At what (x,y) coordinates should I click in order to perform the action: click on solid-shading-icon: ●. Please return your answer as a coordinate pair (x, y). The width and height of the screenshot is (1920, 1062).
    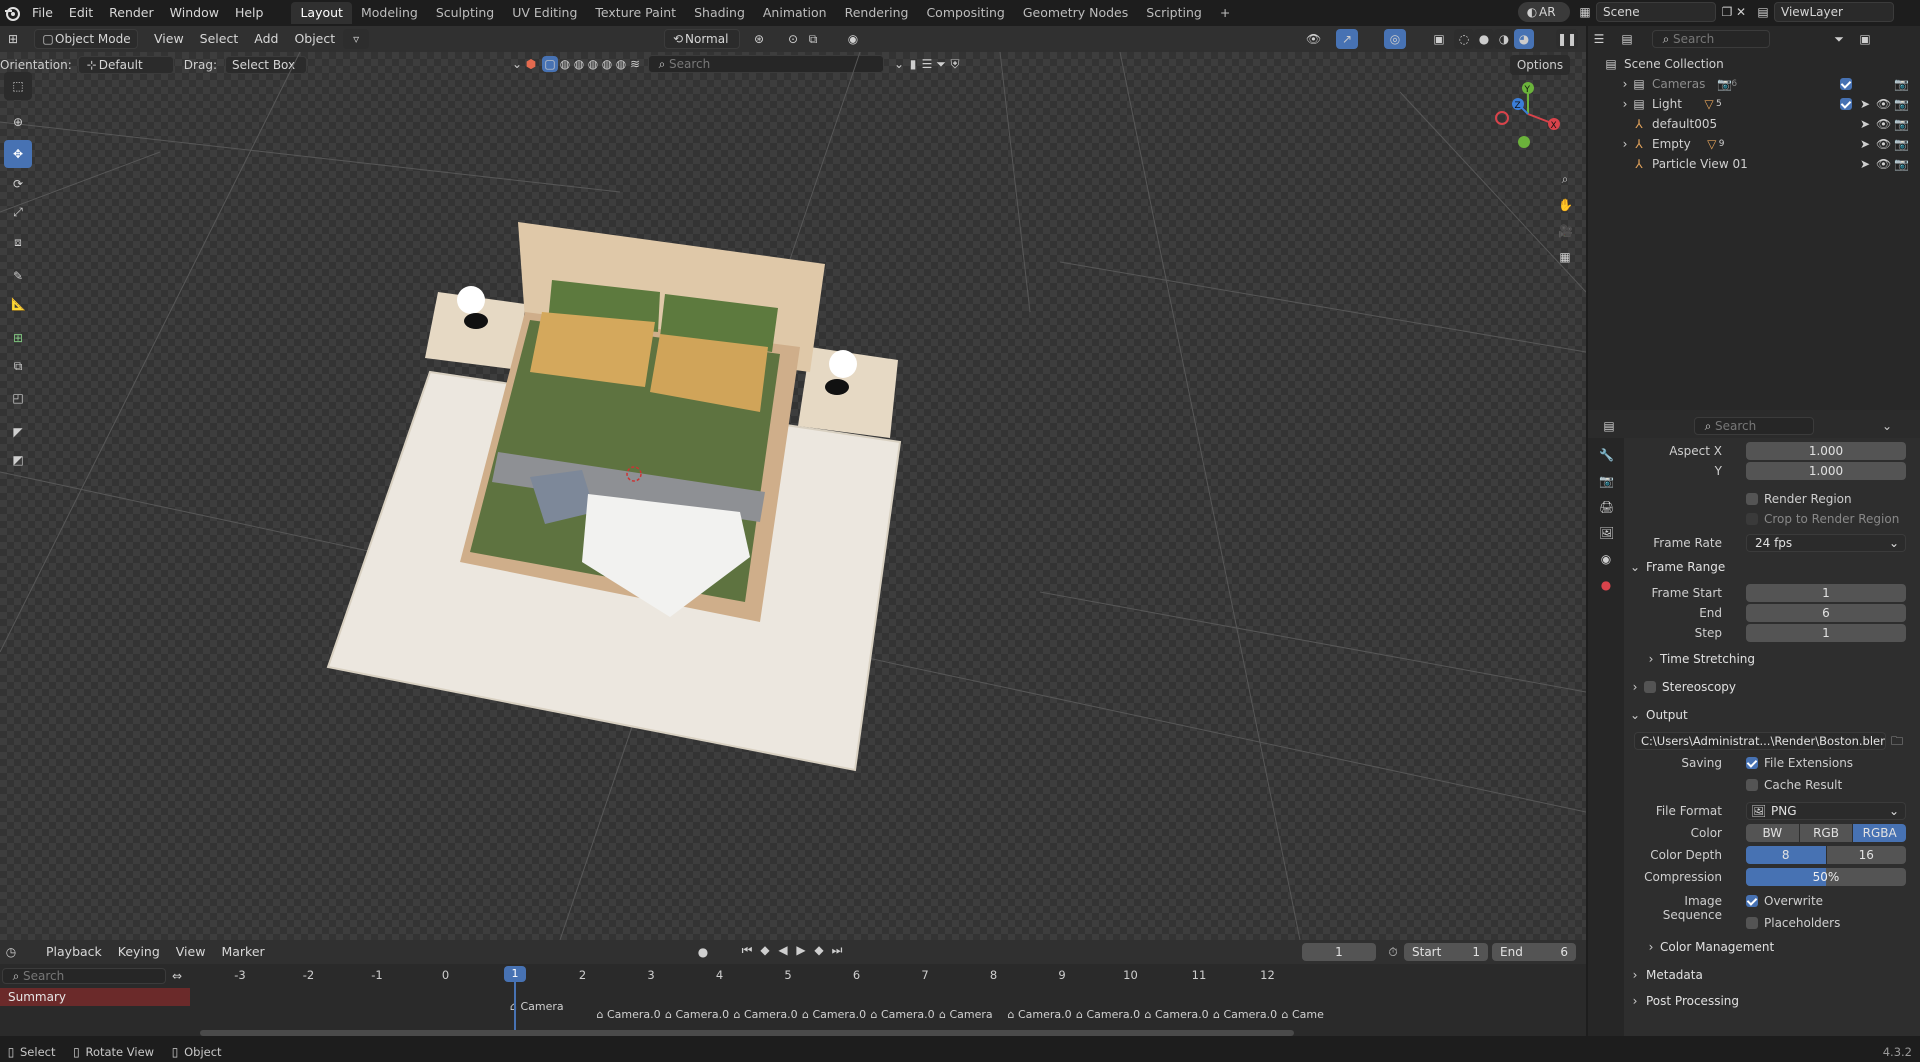
    Looking at the image, I should click on (1484, 39).